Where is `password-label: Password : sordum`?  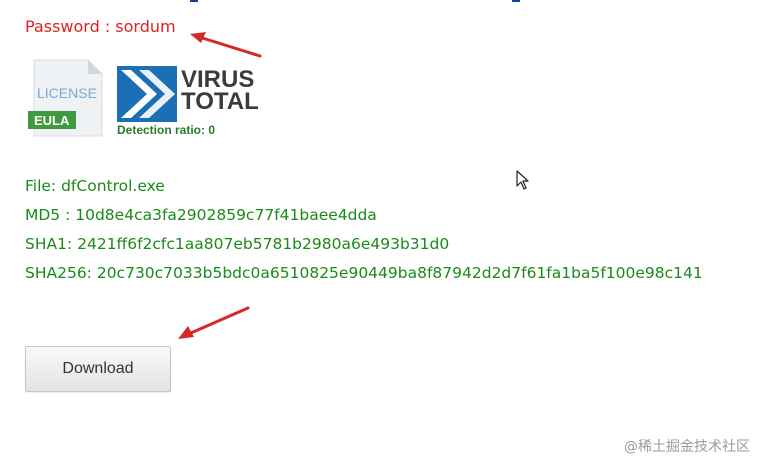
password-label: Password : sordum is located at coordinates (100, 26).